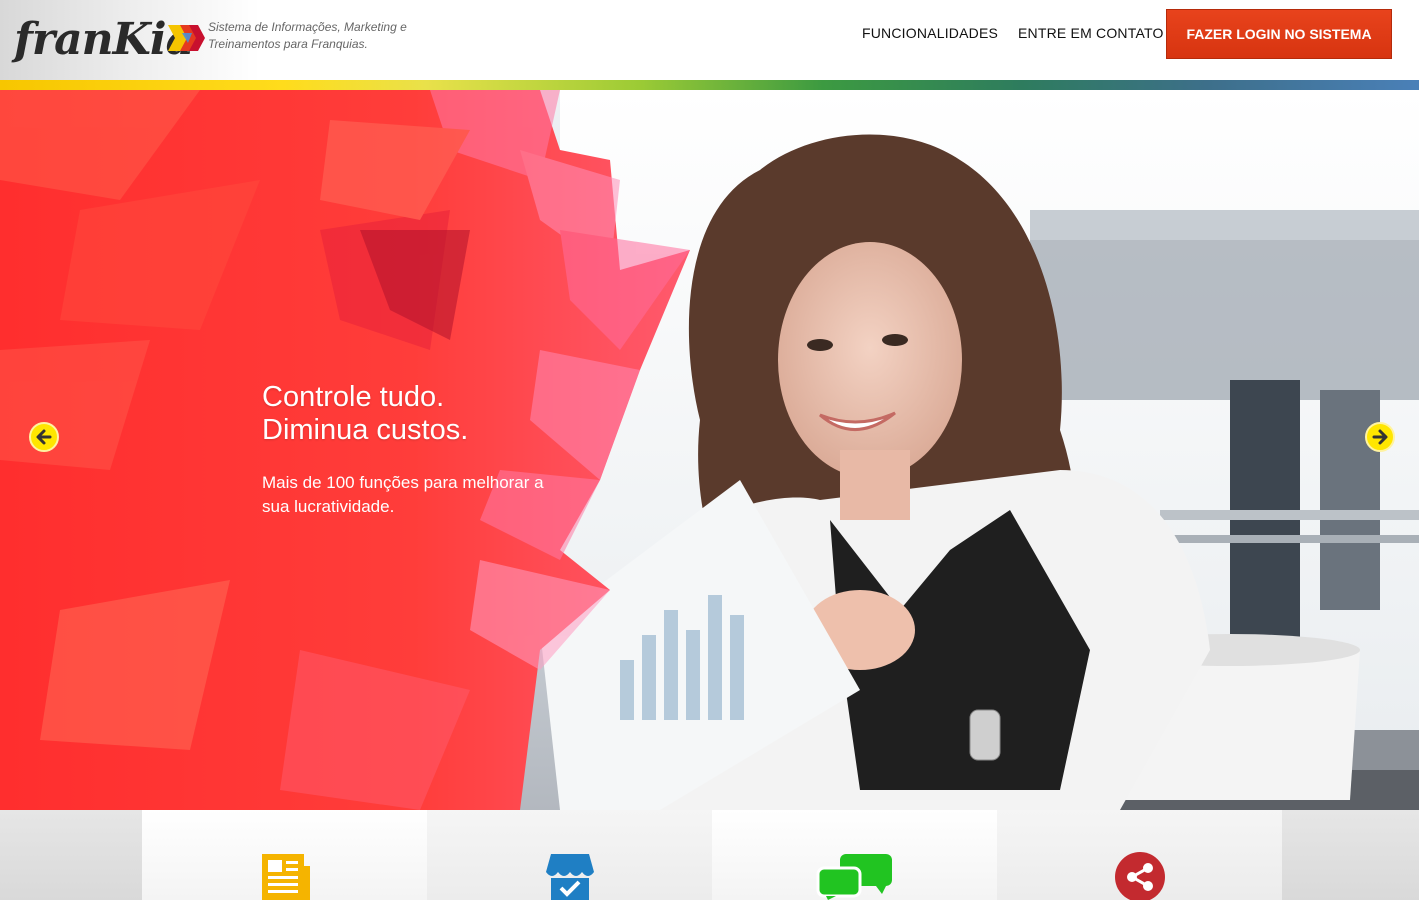  What do you see at coordinates (104, 39) in the screenshot?
I see `logo-text: franKia` at bounding box center [104, 39].